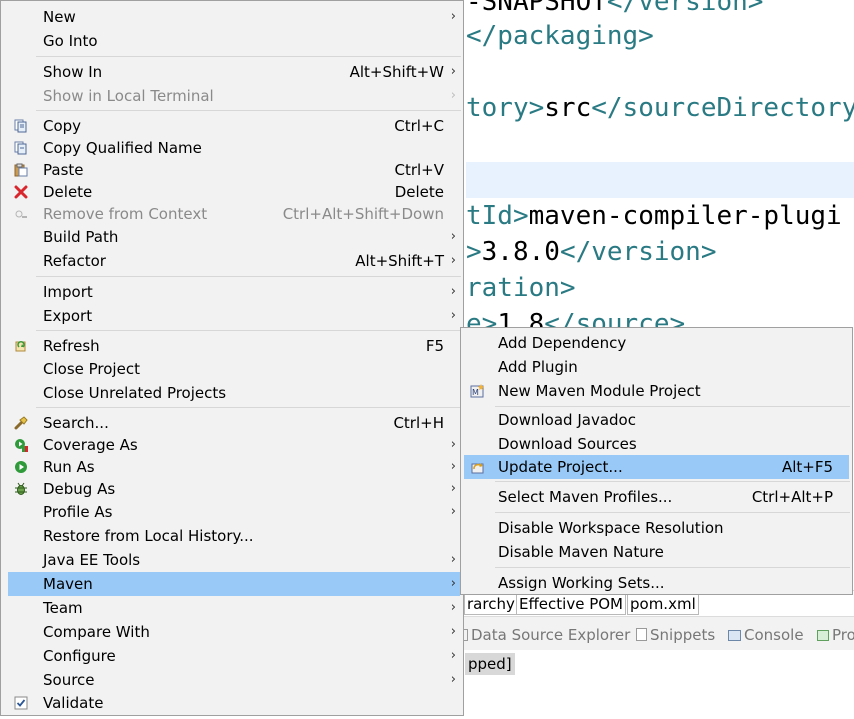 This screenshot has height=719, width=854. I want to click on code-line: >3.8.0</version>, so click(591, 252).